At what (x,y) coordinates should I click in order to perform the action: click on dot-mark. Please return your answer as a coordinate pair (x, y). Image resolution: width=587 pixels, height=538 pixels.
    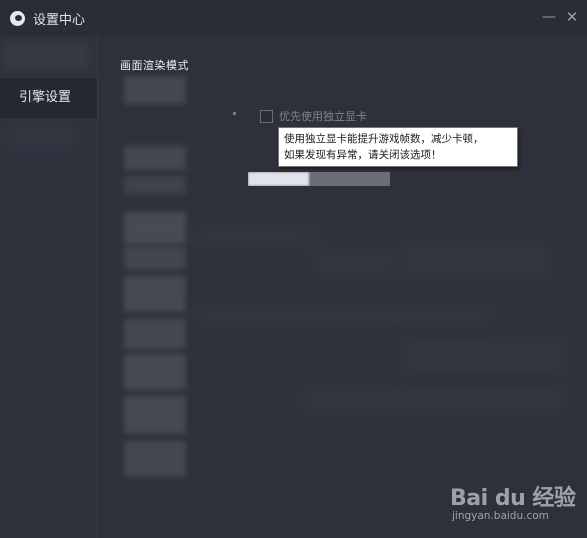
    Looking at the image, I should click on (234, 113).